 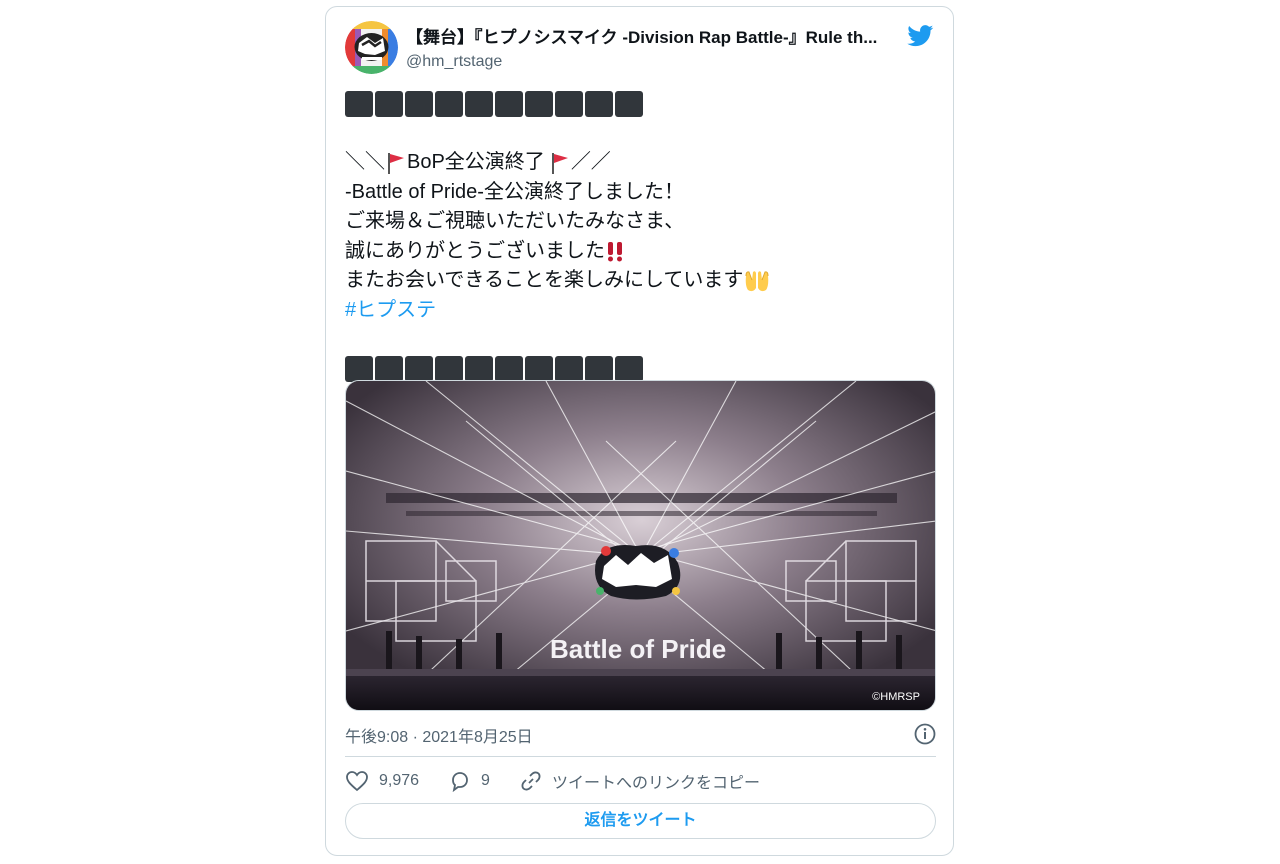 I want to click on twitter-bird-icon, so click(x=920, y=36).